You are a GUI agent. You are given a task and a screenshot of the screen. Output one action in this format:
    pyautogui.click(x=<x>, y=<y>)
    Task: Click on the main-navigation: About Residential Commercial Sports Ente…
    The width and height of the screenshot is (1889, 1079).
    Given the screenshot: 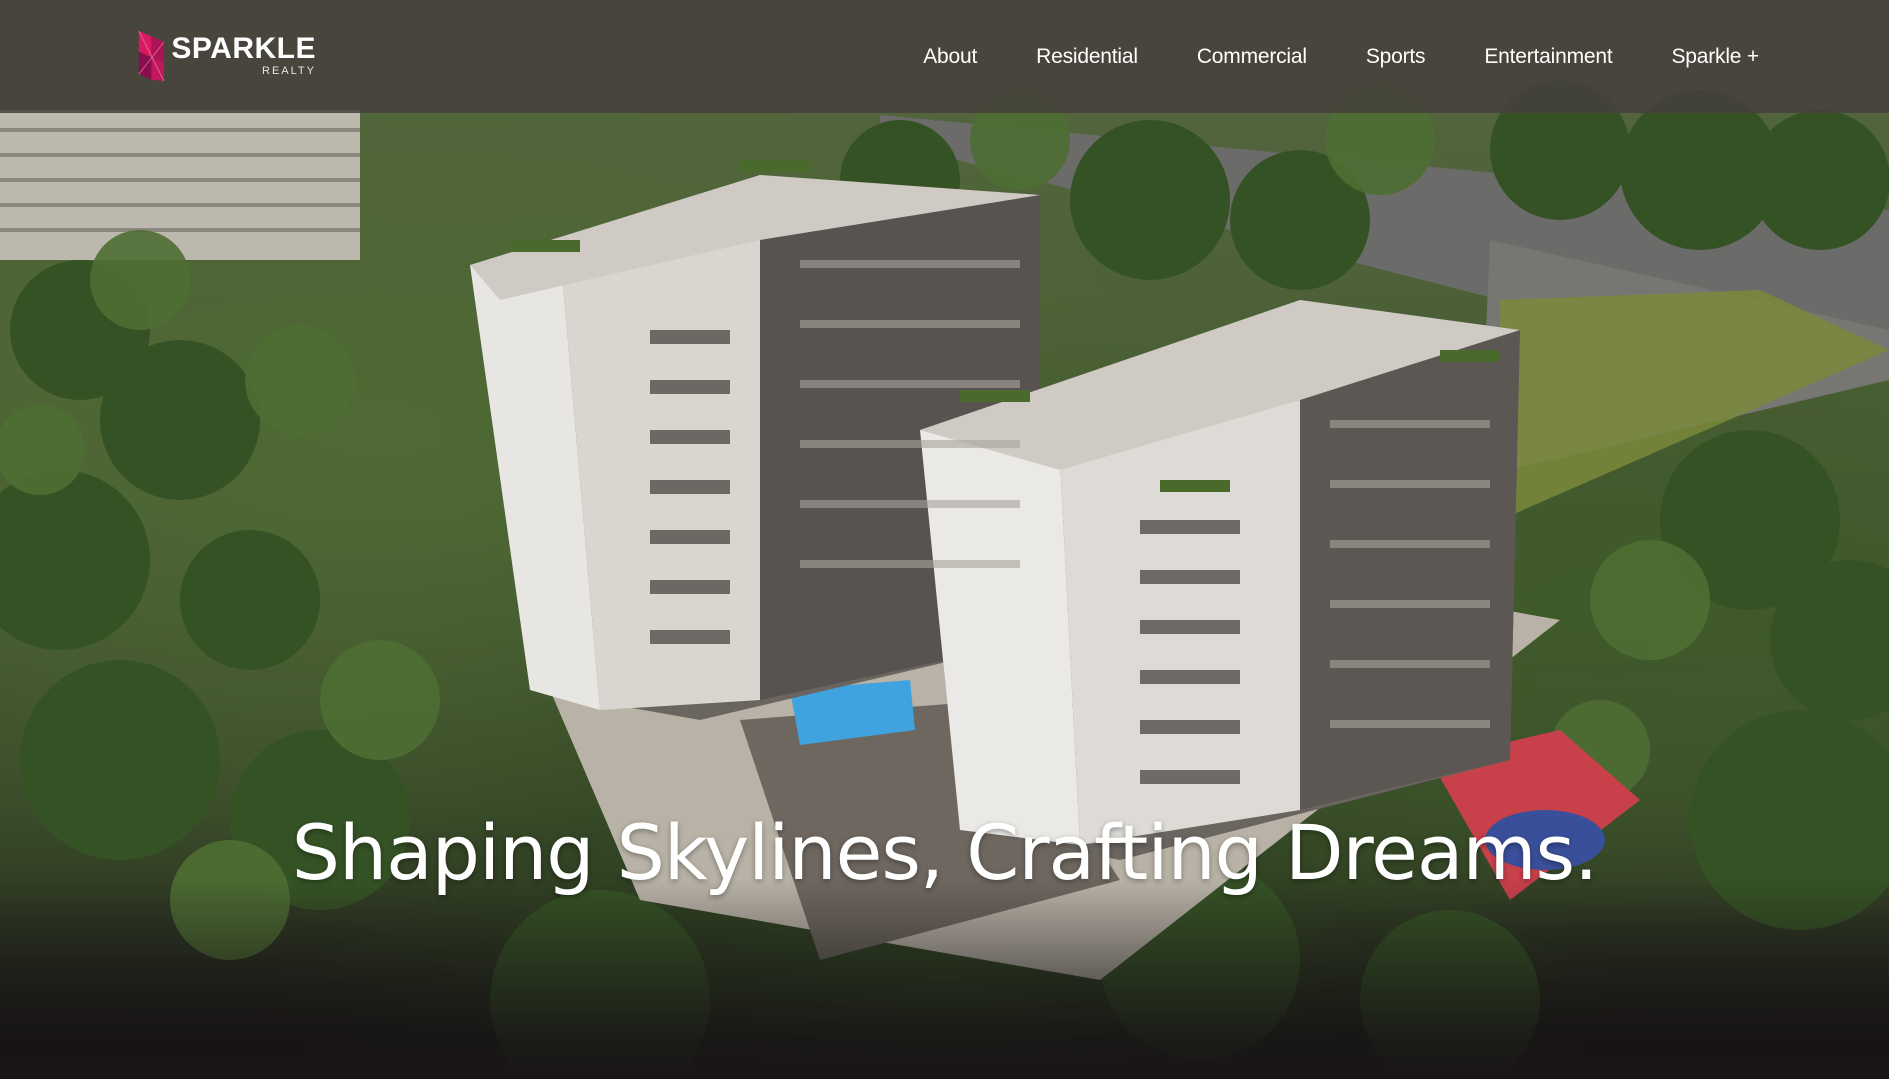 What is the action you would take?
    pyautogui.click(x=1311, y=56)
    